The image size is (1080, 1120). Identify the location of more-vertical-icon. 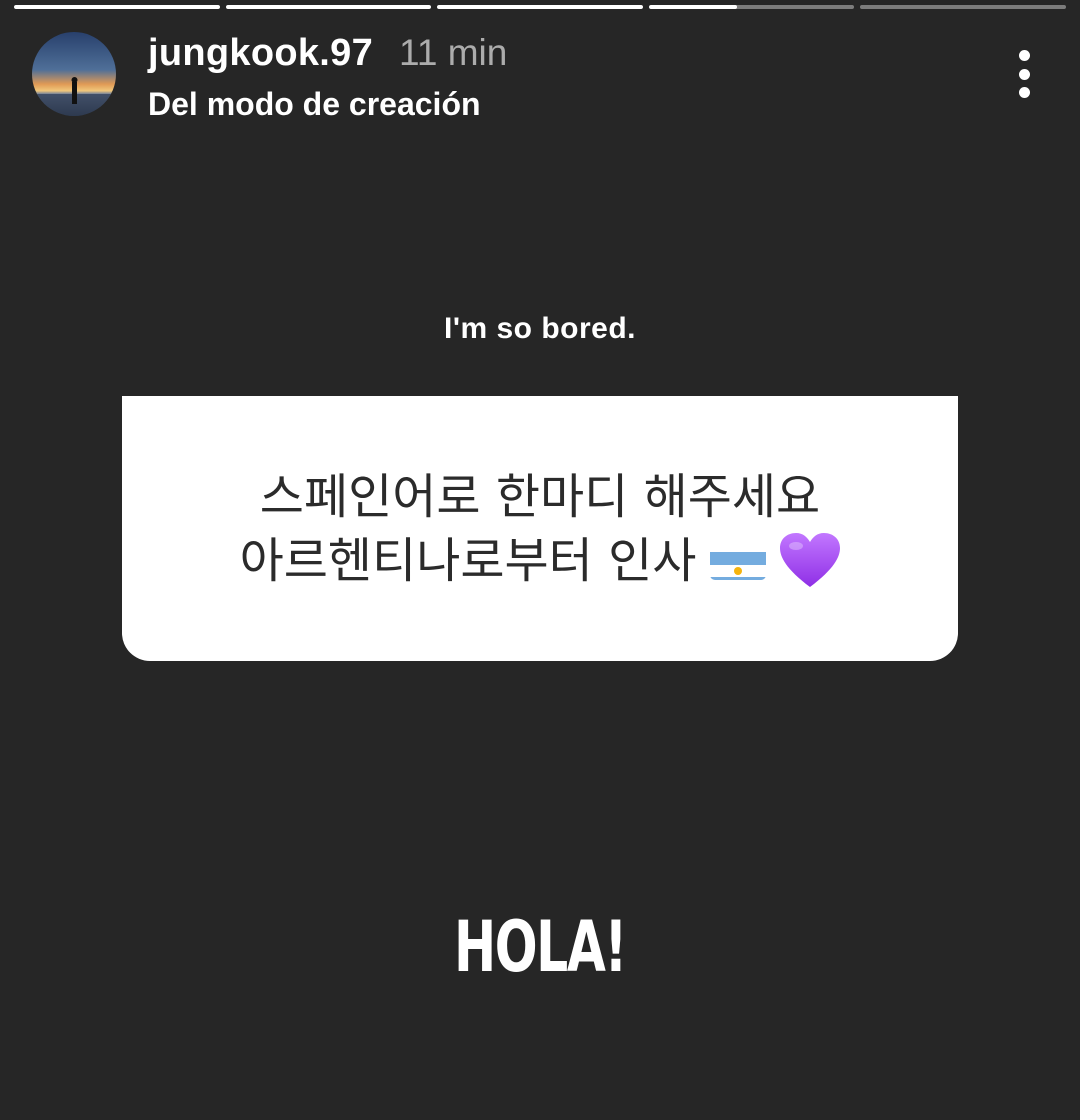
(1024, 74).